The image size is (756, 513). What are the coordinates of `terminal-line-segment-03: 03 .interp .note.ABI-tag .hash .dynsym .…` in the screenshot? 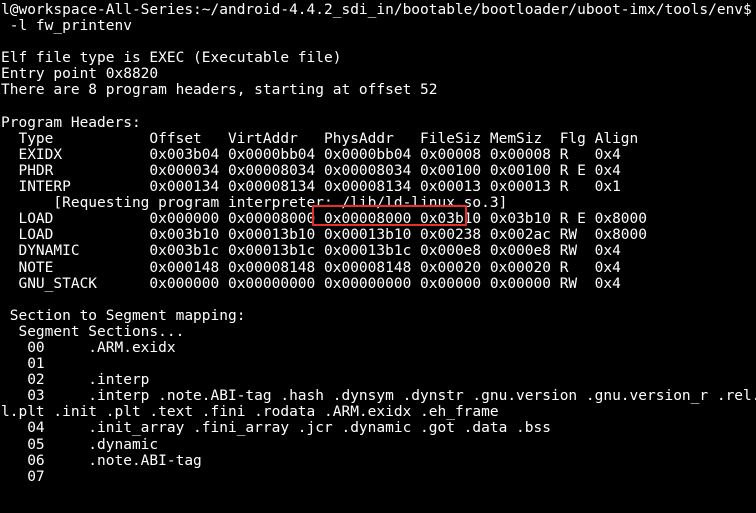 It's located at (378, 396).